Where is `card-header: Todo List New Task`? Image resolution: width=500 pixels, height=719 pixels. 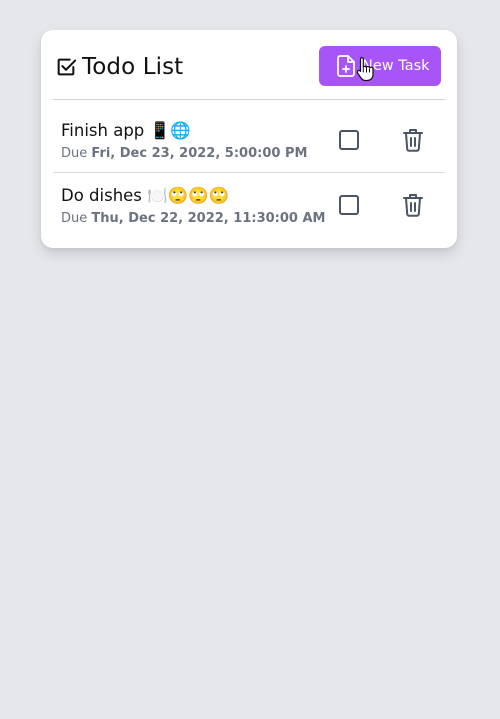
card-header: Todo List New Task is located at coordinates (249, 65).